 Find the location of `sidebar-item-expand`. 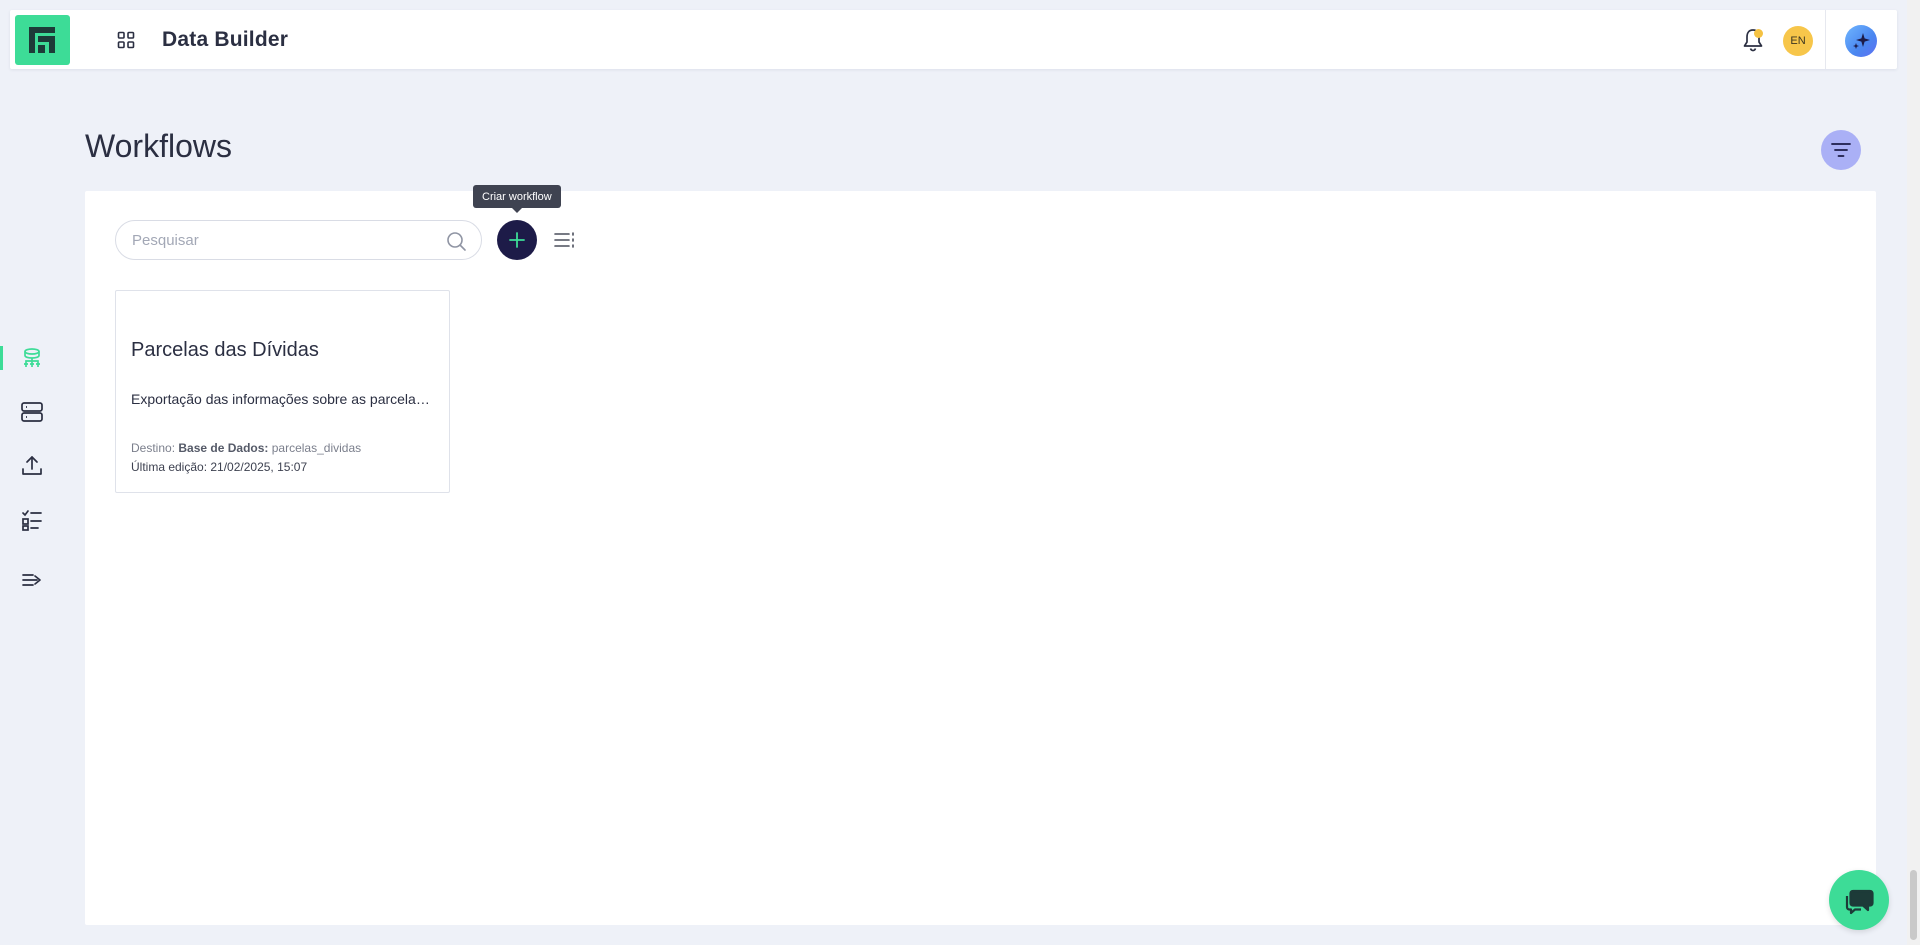

sidebar-item-expand is located at coordinates (32, 580).